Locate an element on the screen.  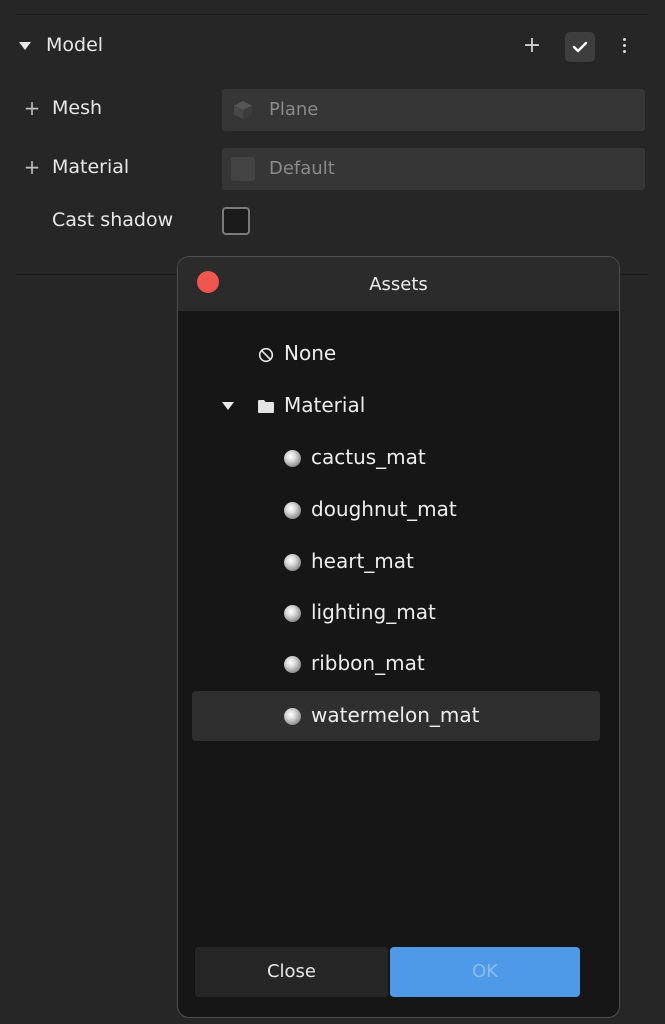
more-vertical-icon is located at coordinates (624, 46).